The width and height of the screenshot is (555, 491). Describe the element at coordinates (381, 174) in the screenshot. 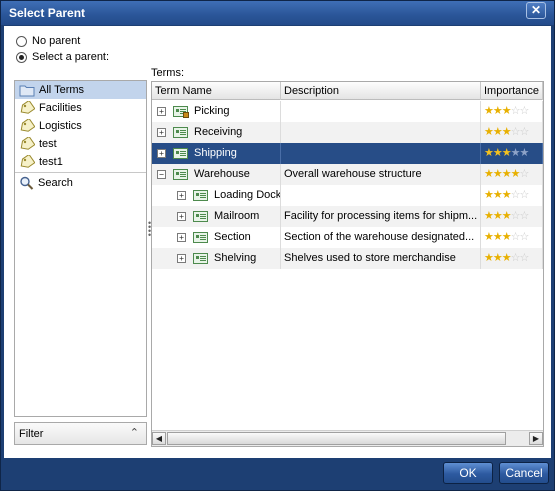

I see `term-description: Overall warehouse structure` at that location.